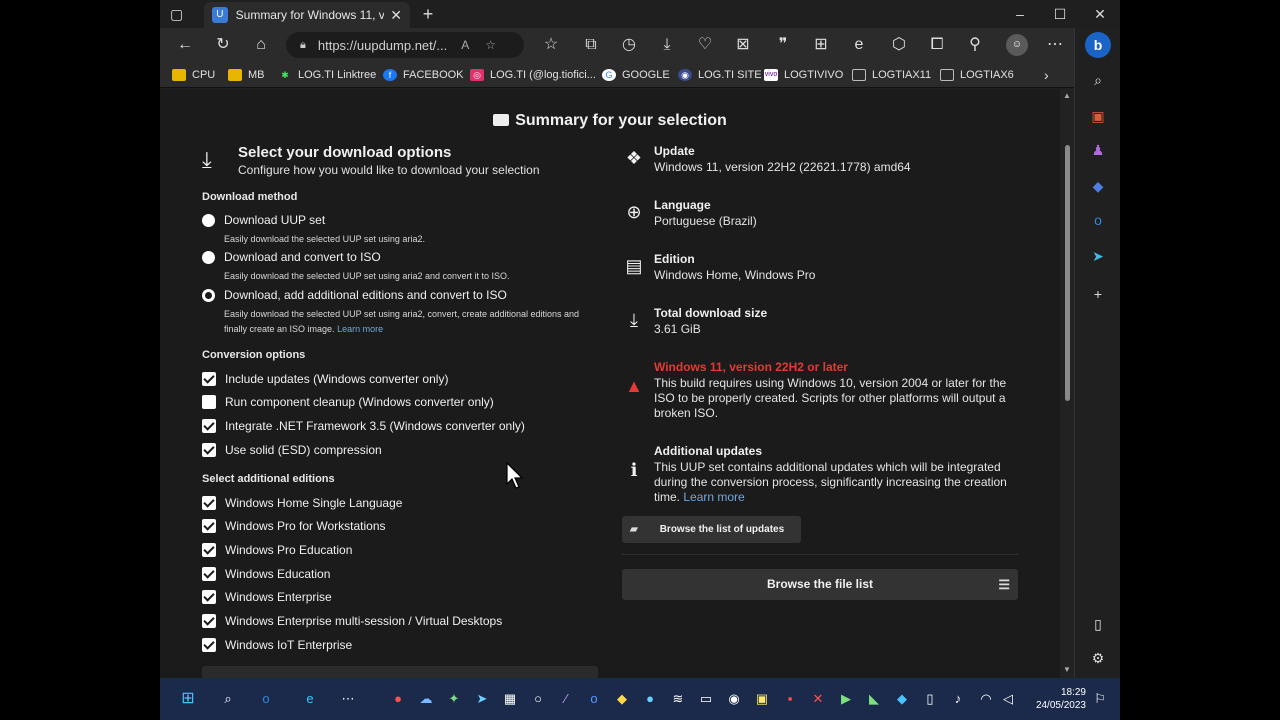  Describe the element at coordinates (1098, 116) in the screenshot. I see `tools-icon: ▣` at that location.